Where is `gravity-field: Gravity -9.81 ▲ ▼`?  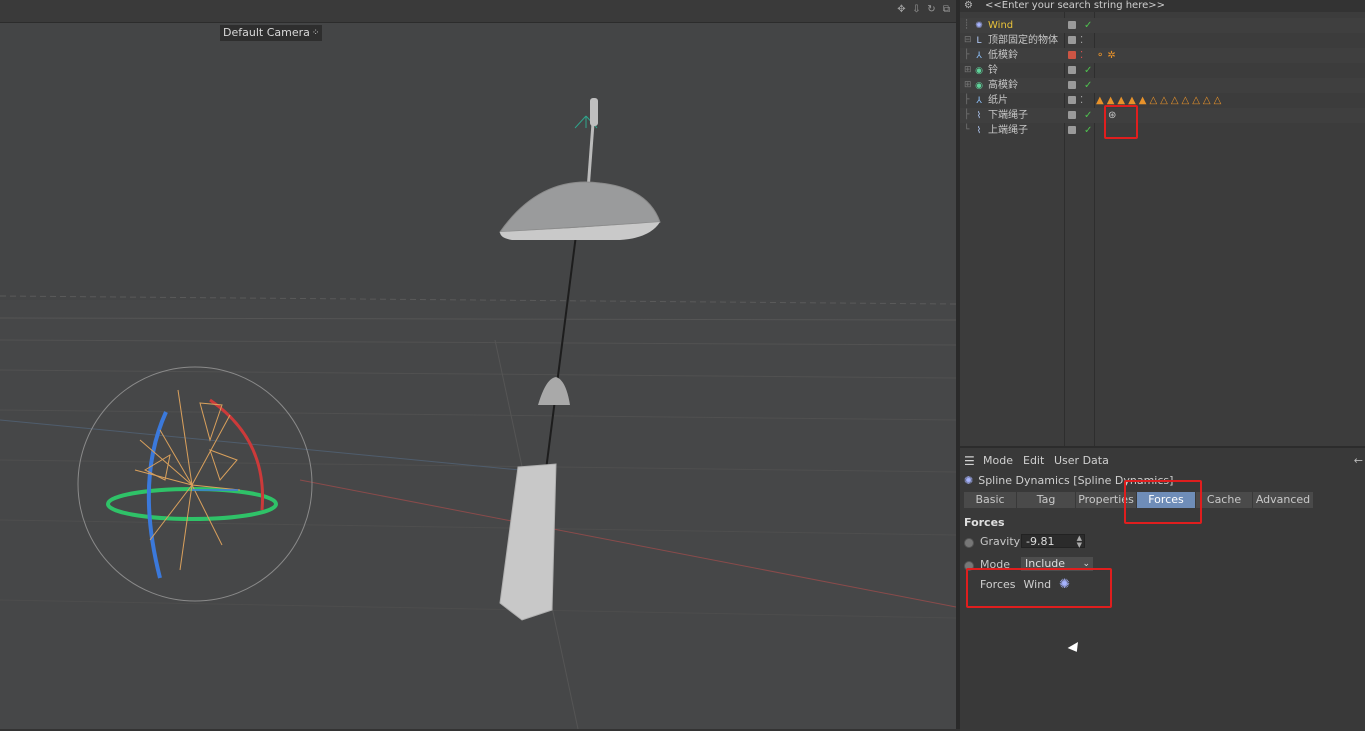 gravity-field: Gravity -9.81 ▲ ▼ is located at coordinates (1064, 542).